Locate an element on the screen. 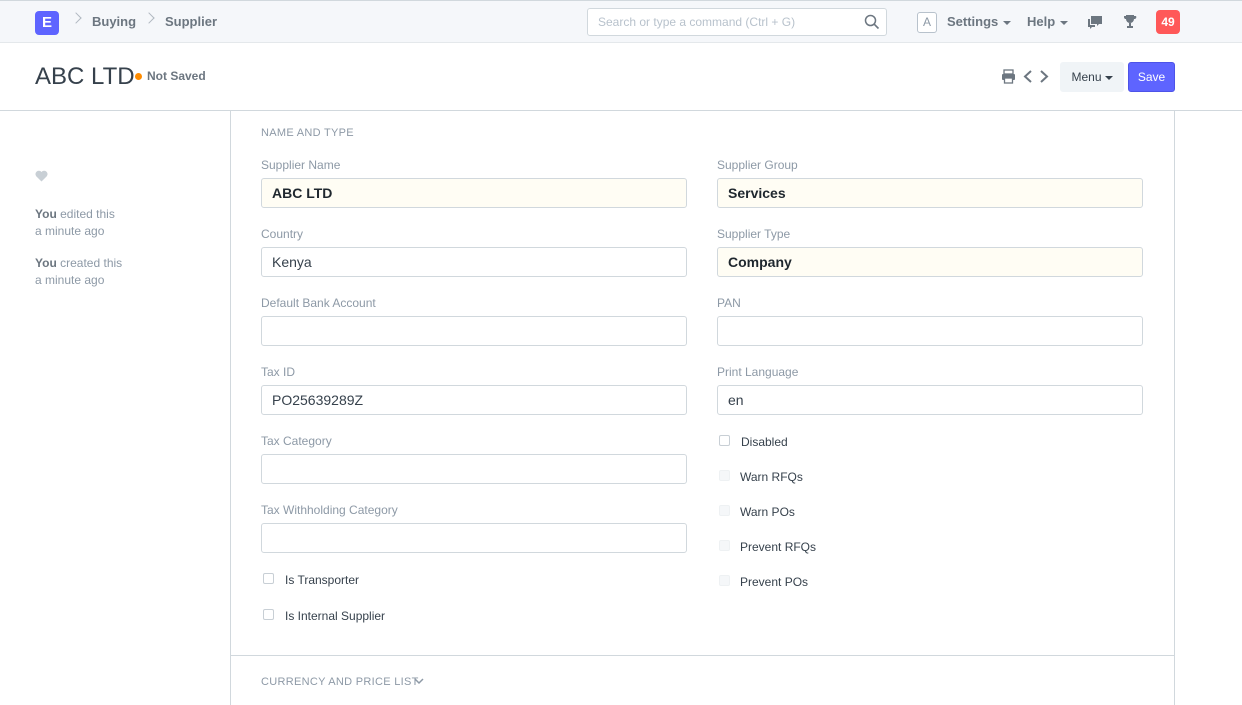  search-box is located at coordinates (737, 22).